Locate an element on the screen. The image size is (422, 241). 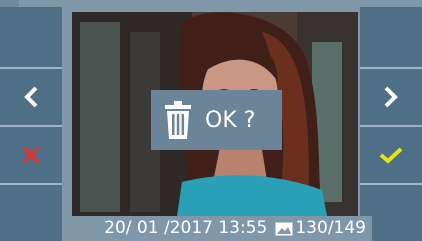
chevron-left-icon is located at coordinates (31, 97).